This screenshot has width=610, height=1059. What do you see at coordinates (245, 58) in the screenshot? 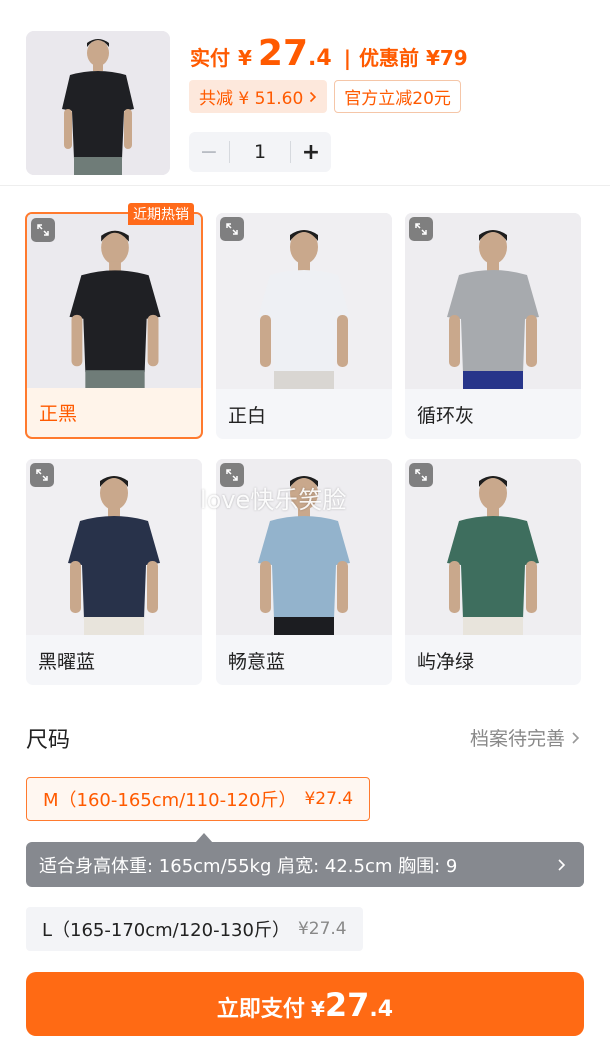
I see `currency-symbol: ¥` at bounding box center [245, 58].